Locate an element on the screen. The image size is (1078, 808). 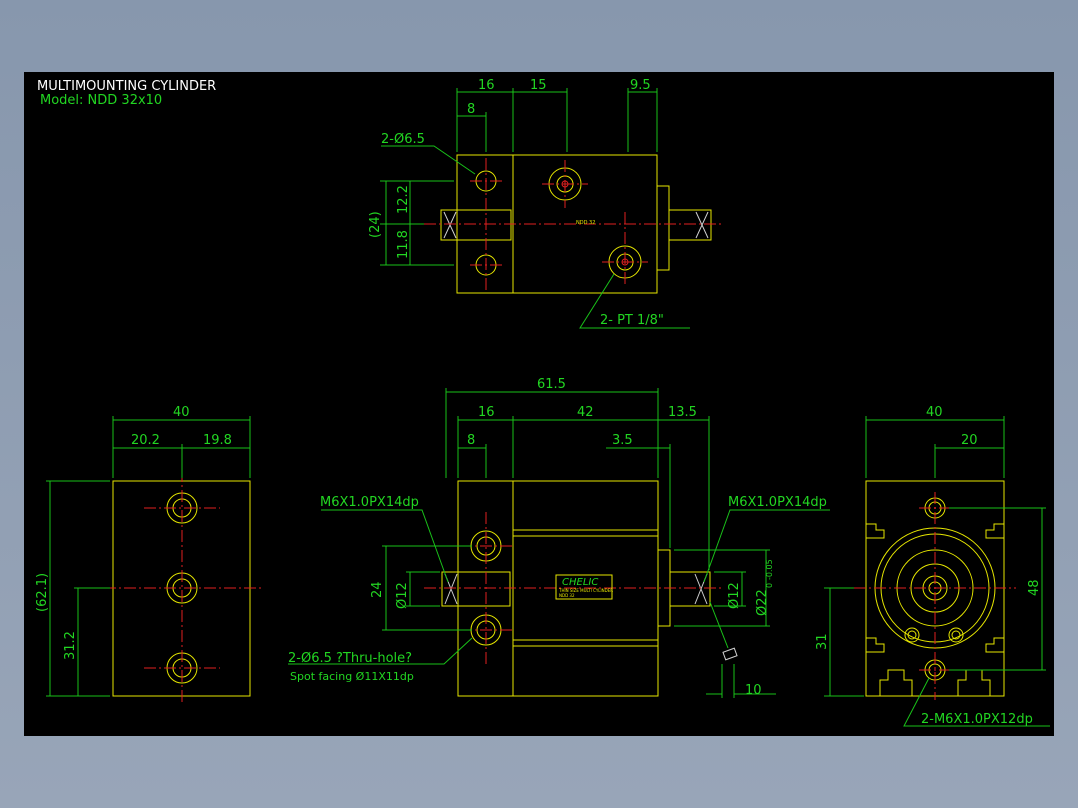
end-view: 40 20 48 31 2-M6X1.0PX12dp is located at coordinates (932, 566).